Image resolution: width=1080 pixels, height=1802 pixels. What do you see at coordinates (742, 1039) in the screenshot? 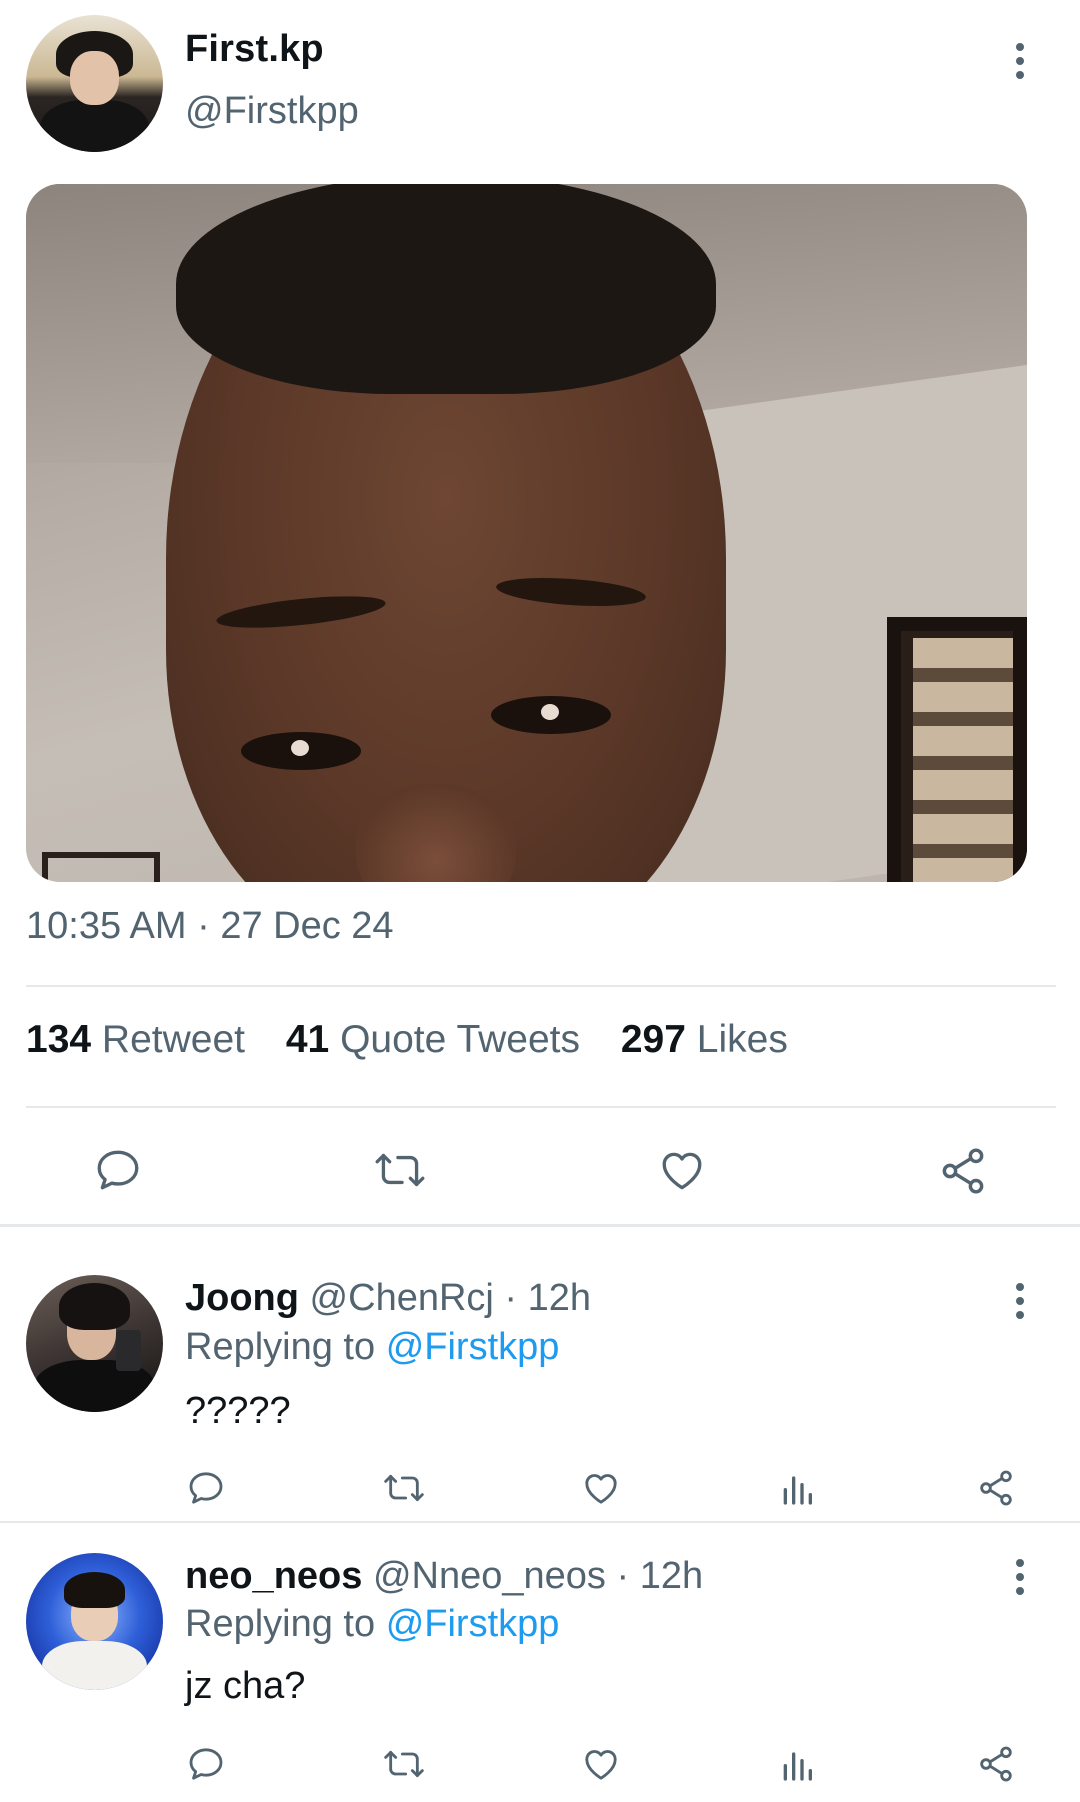
I see `like-label: Likes` at bounding box center [742, 1039].